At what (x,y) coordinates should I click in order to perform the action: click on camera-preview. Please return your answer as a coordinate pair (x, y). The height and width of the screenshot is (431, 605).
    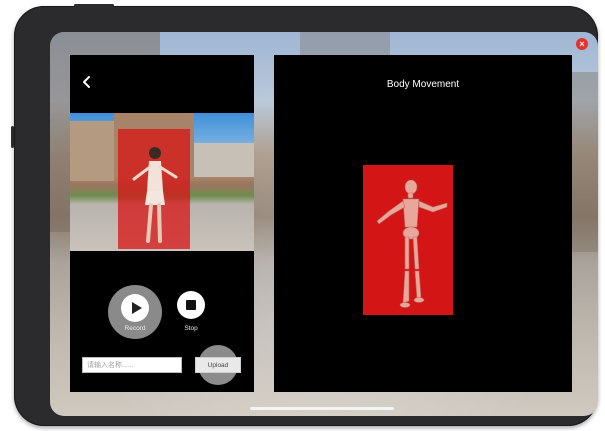
    Looking at the image, I should click on (162, 182).